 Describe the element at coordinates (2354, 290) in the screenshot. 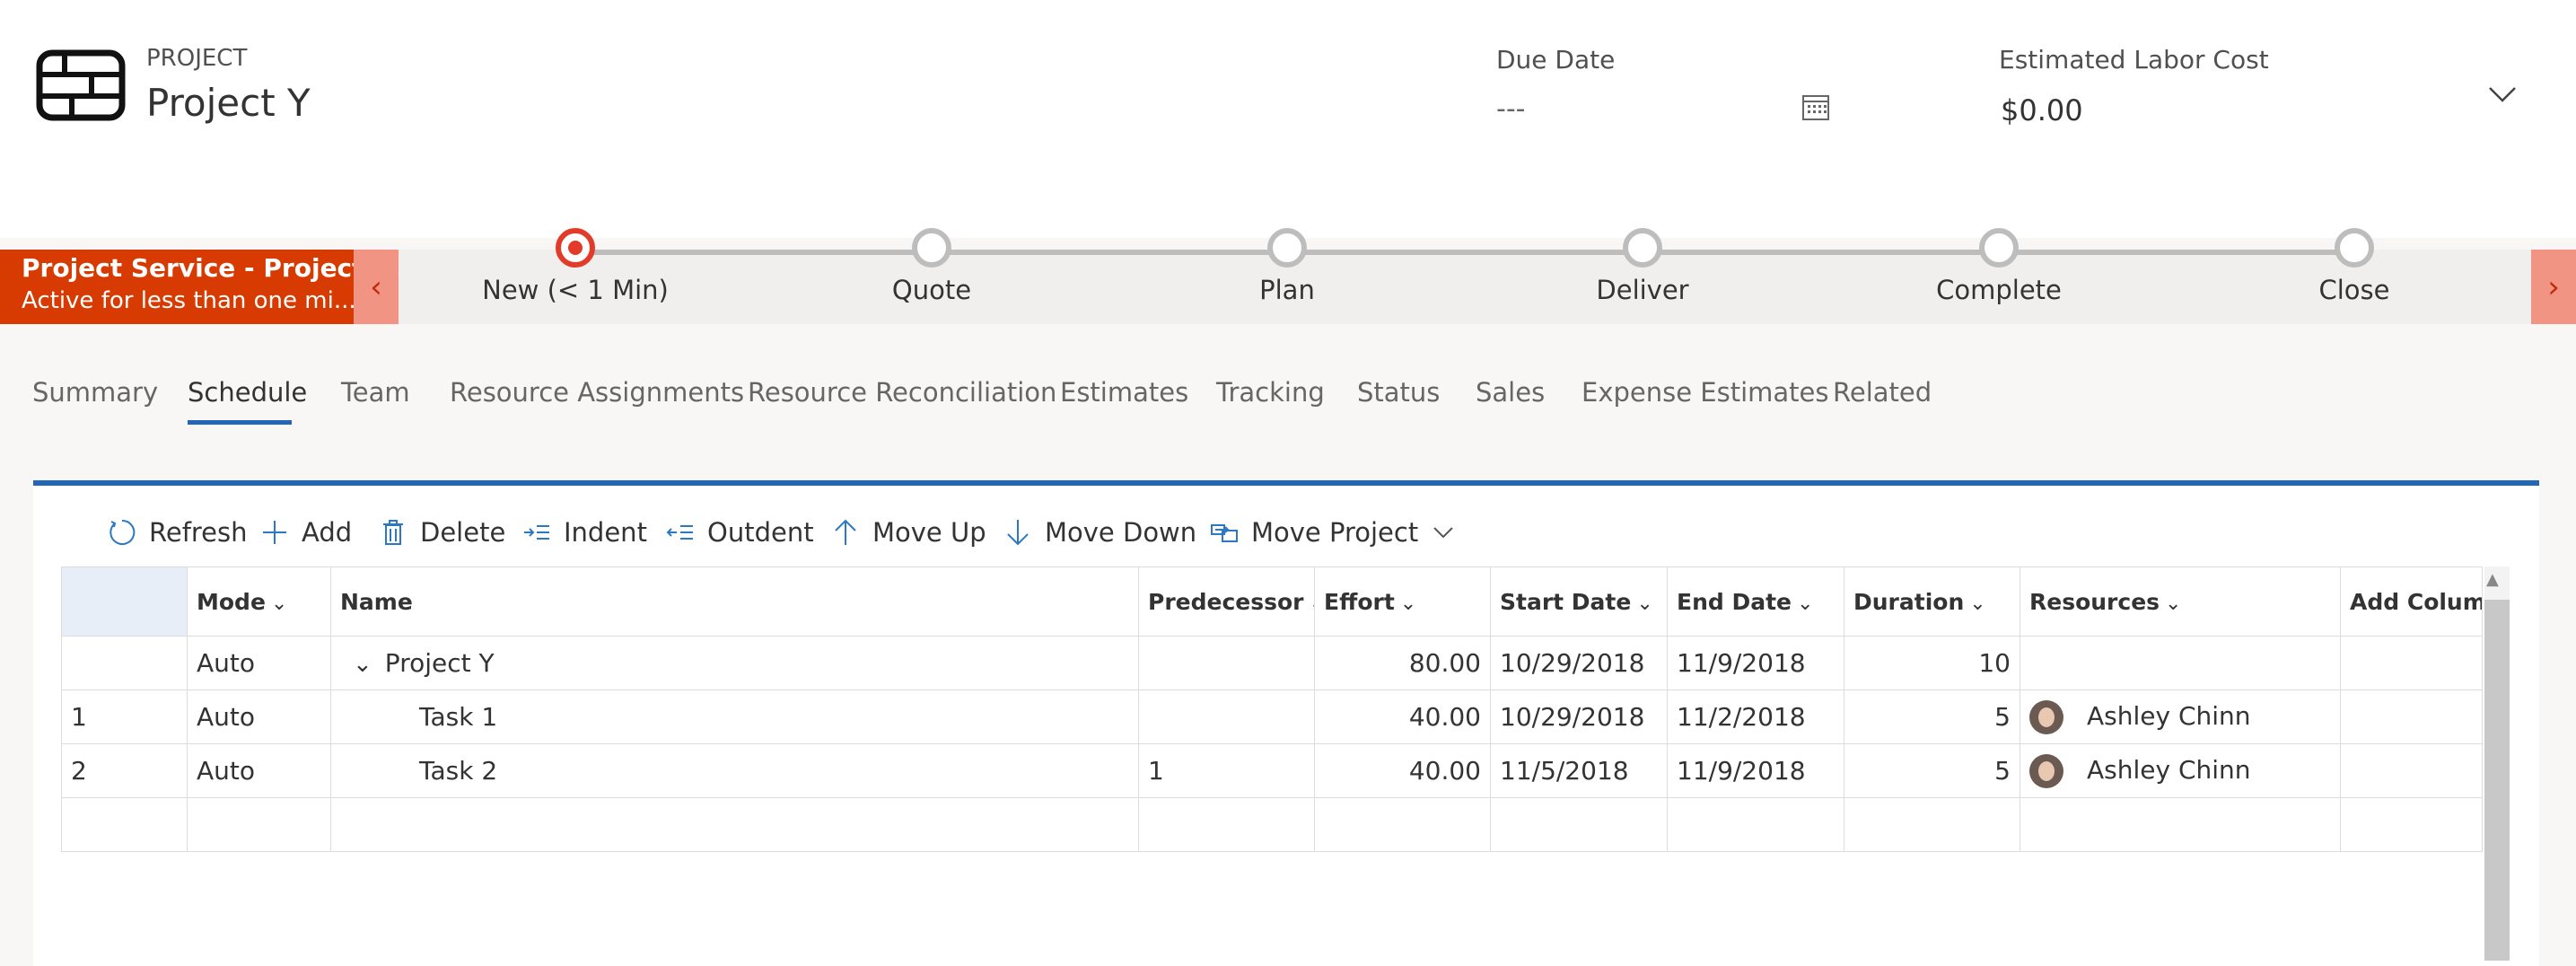

I see `stage-label: Close` at that location.